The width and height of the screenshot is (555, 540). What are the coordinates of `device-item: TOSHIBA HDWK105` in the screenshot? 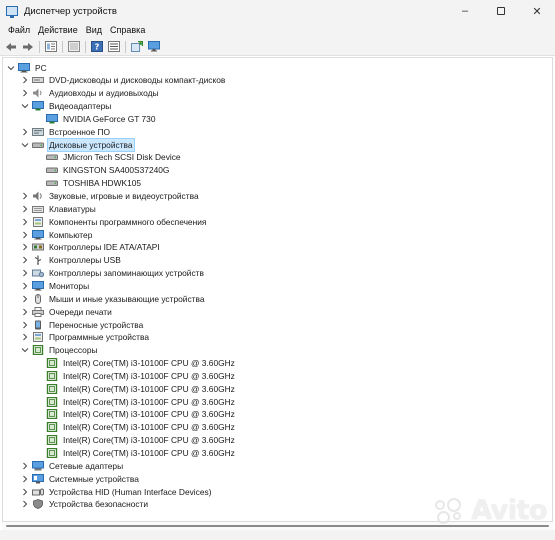 It's located at (94, 183).